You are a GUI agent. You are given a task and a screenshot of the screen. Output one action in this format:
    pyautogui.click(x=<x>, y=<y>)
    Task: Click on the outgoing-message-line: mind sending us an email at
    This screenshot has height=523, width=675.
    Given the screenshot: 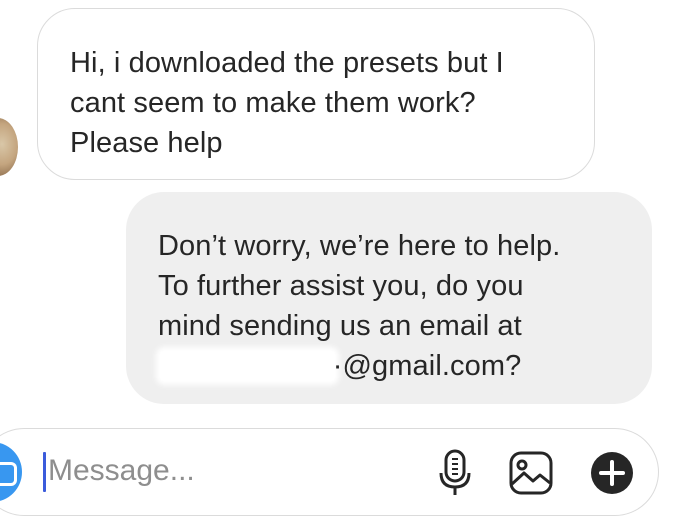 What is the action you would take?
    pyautogui.click(x=340, y=326)
    